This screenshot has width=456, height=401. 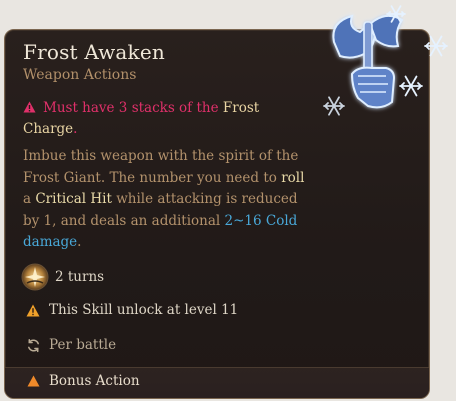 What do you see at coordinates (73, 199) in the screenshot?
I see `keyword-critical-hit: Critical Hit` at bounding box center [73, 199].